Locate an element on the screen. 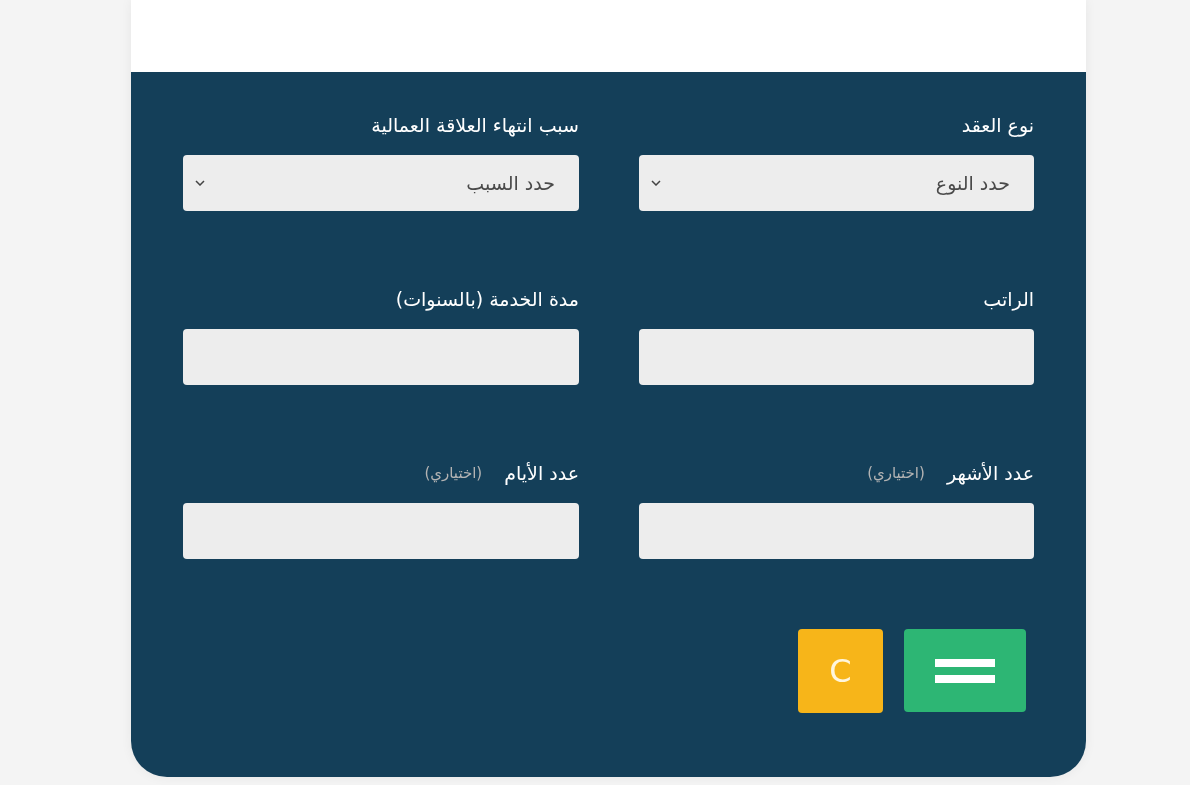 The width and height of the screenshot is (1190, 785). field-label: الراتب is located at coordinates (1008, 299).